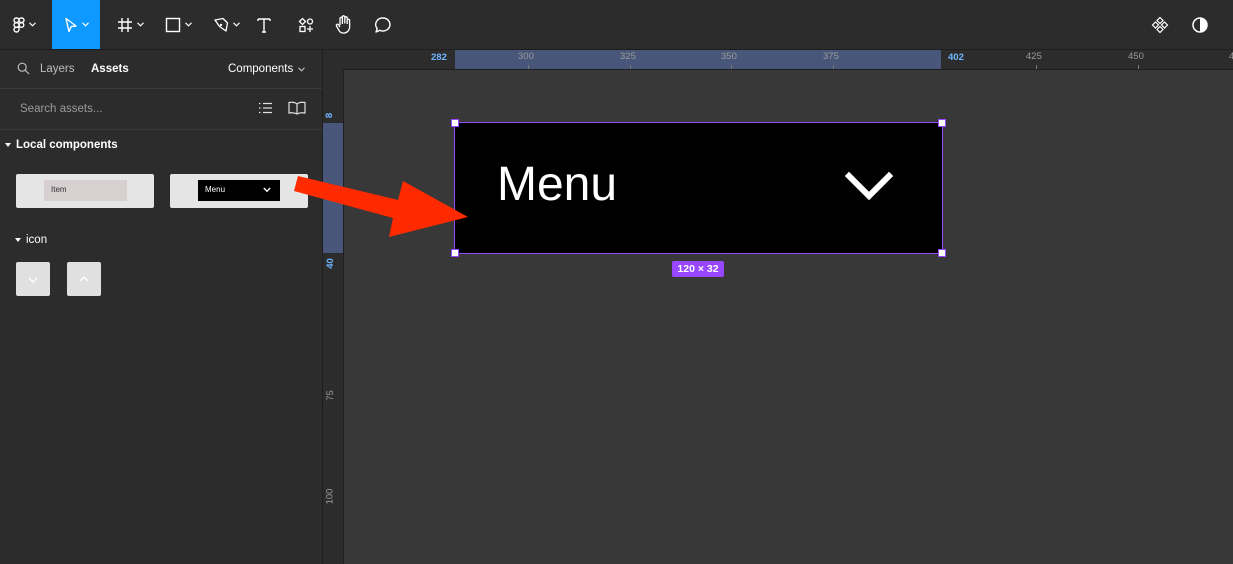  I want to click on menu-frame: Menu, so click(698, 188).